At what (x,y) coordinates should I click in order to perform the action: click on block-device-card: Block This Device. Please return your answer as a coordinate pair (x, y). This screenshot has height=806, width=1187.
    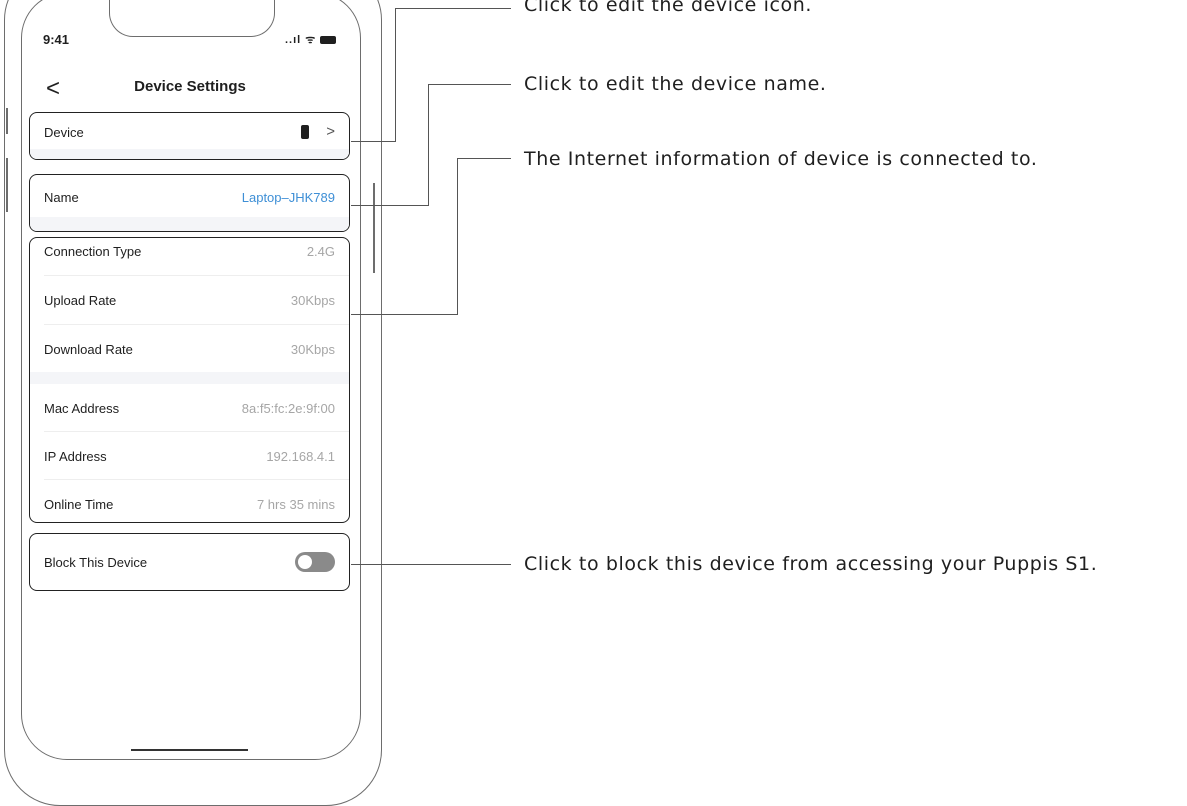
    Looking at the image, I should click on (189, 562).